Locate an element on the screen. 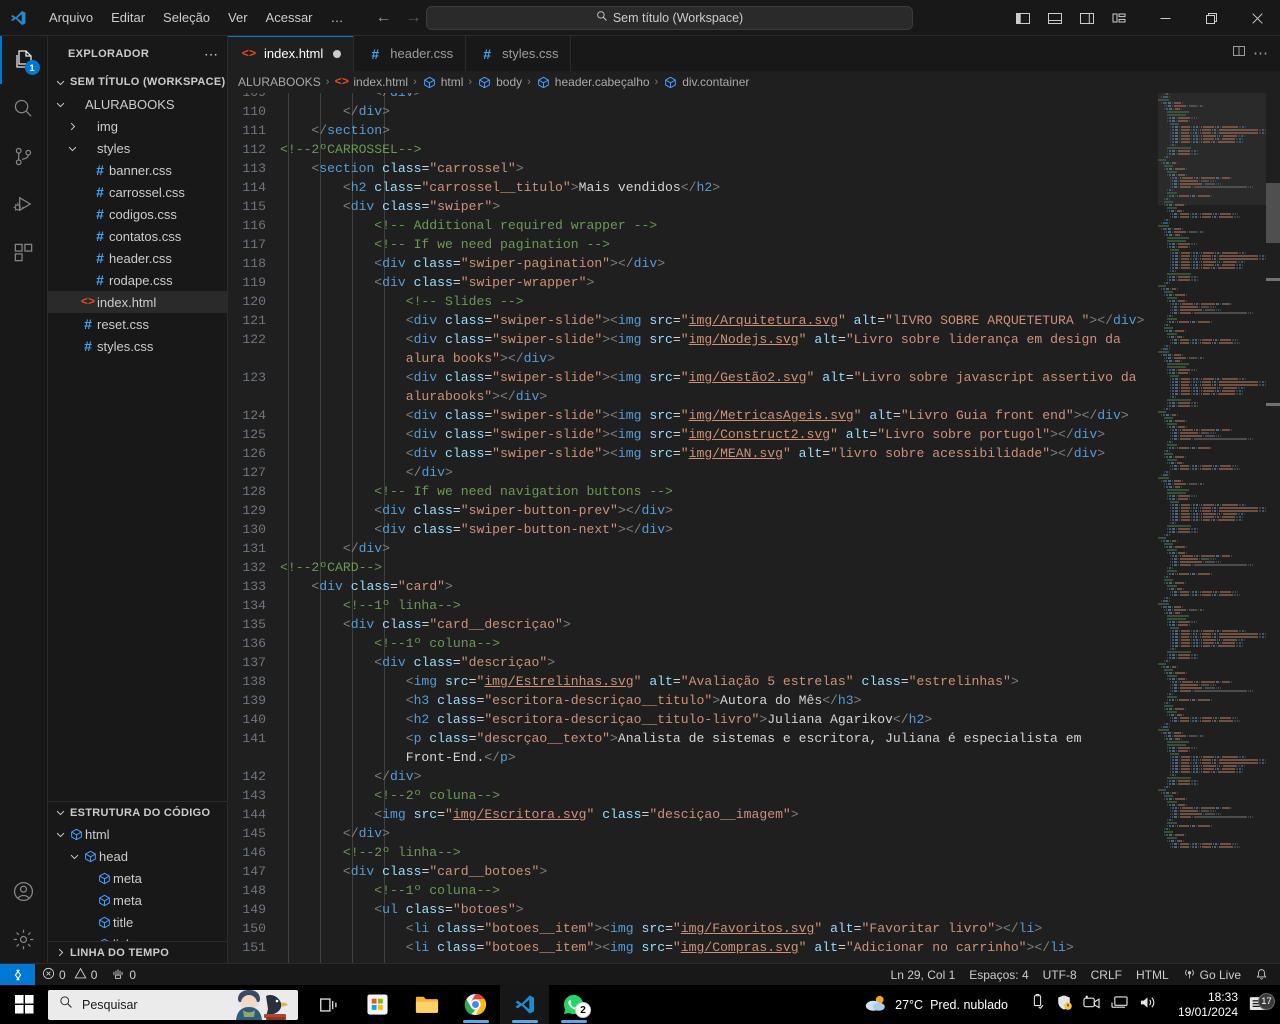  activity-accounts-button is located at coordinates (24, 891).